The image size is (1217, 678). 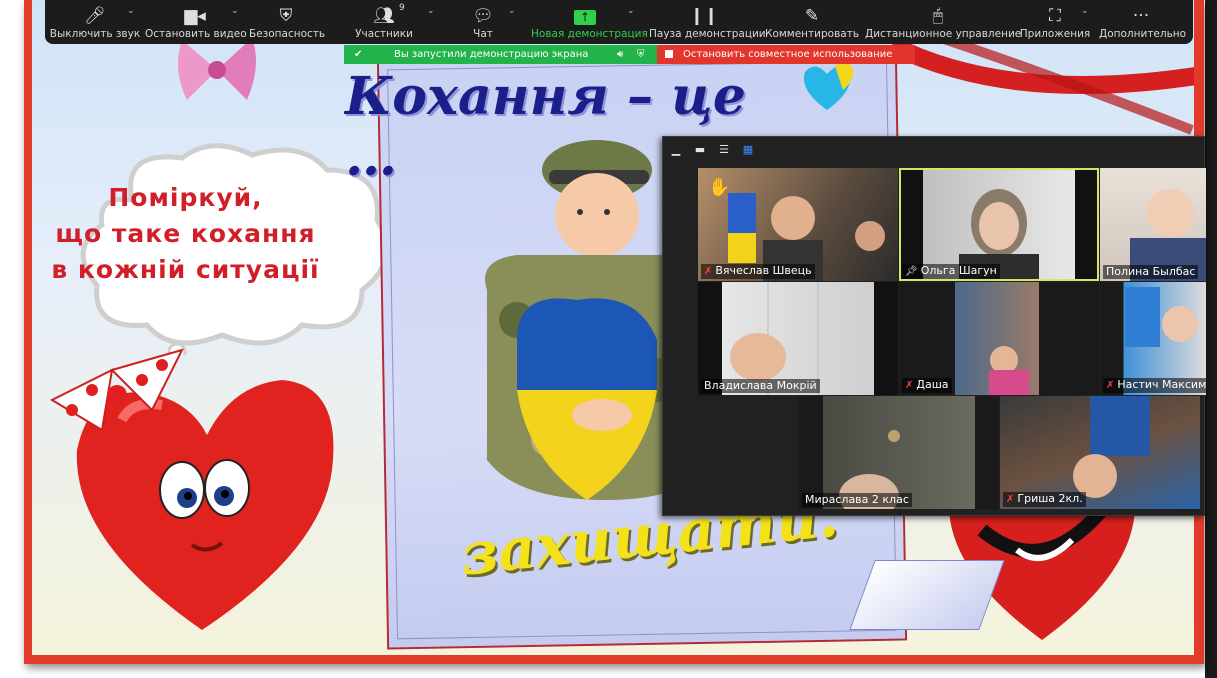 What do you see at coordinates (812, 34) in the screenshot?
I see `annotate-label: Комментировать` at bounding box center [812, 34].